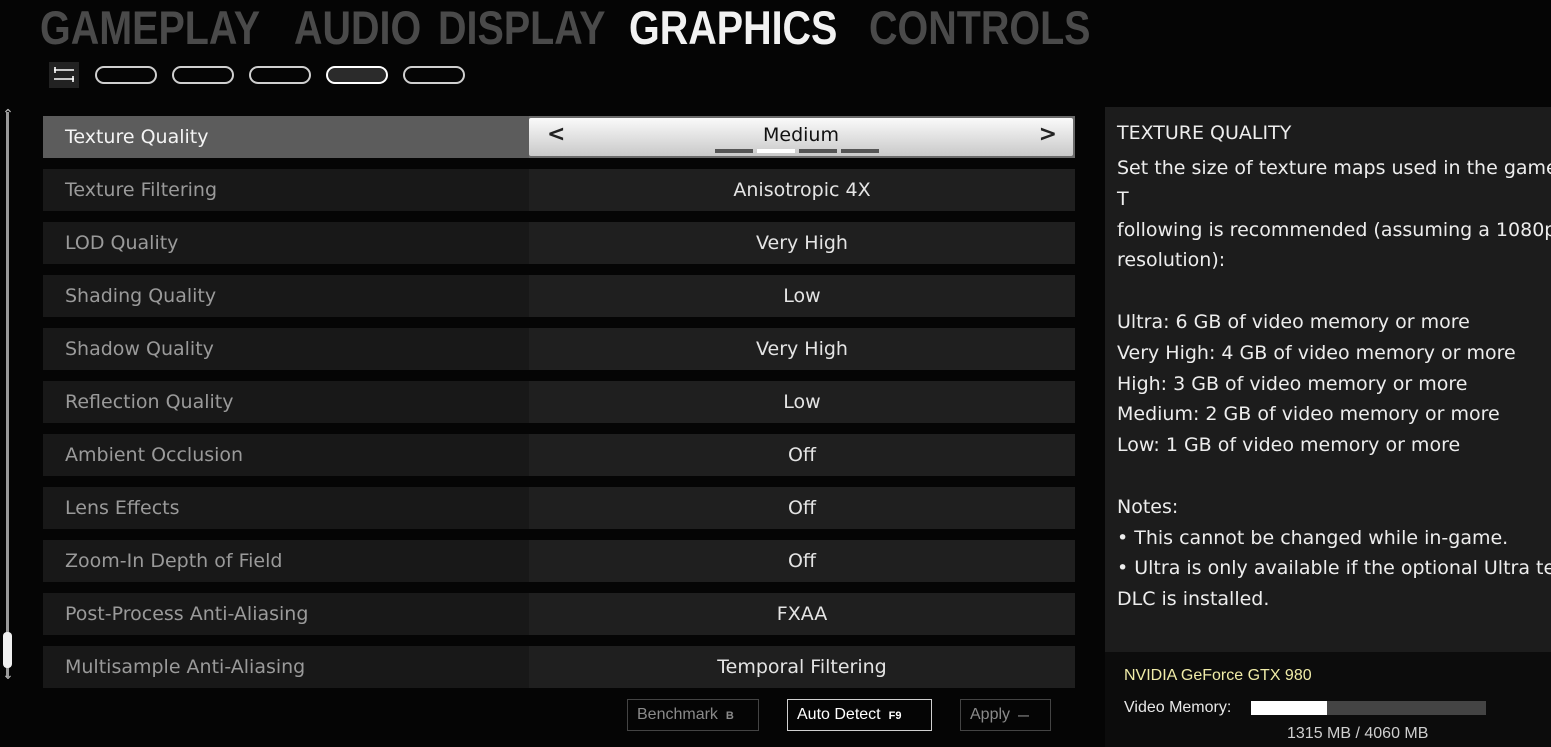 The height and width of the screenshot is (747, 1551). I want to click on apply-button: Apply —, so click(1005, 715).